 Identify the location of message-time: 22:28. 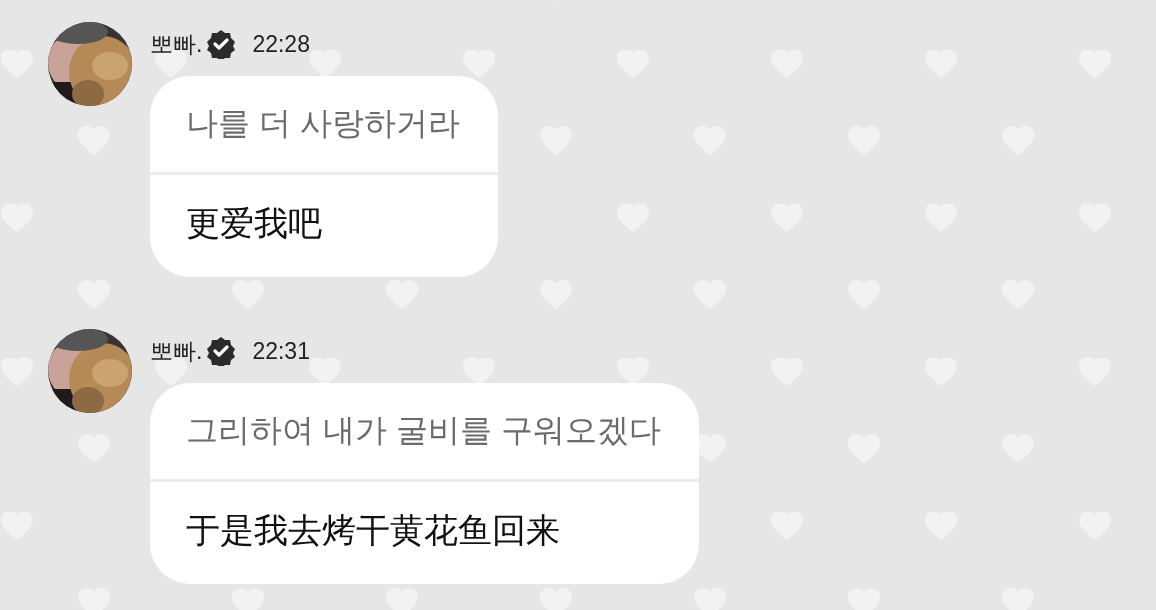
(281, 44).